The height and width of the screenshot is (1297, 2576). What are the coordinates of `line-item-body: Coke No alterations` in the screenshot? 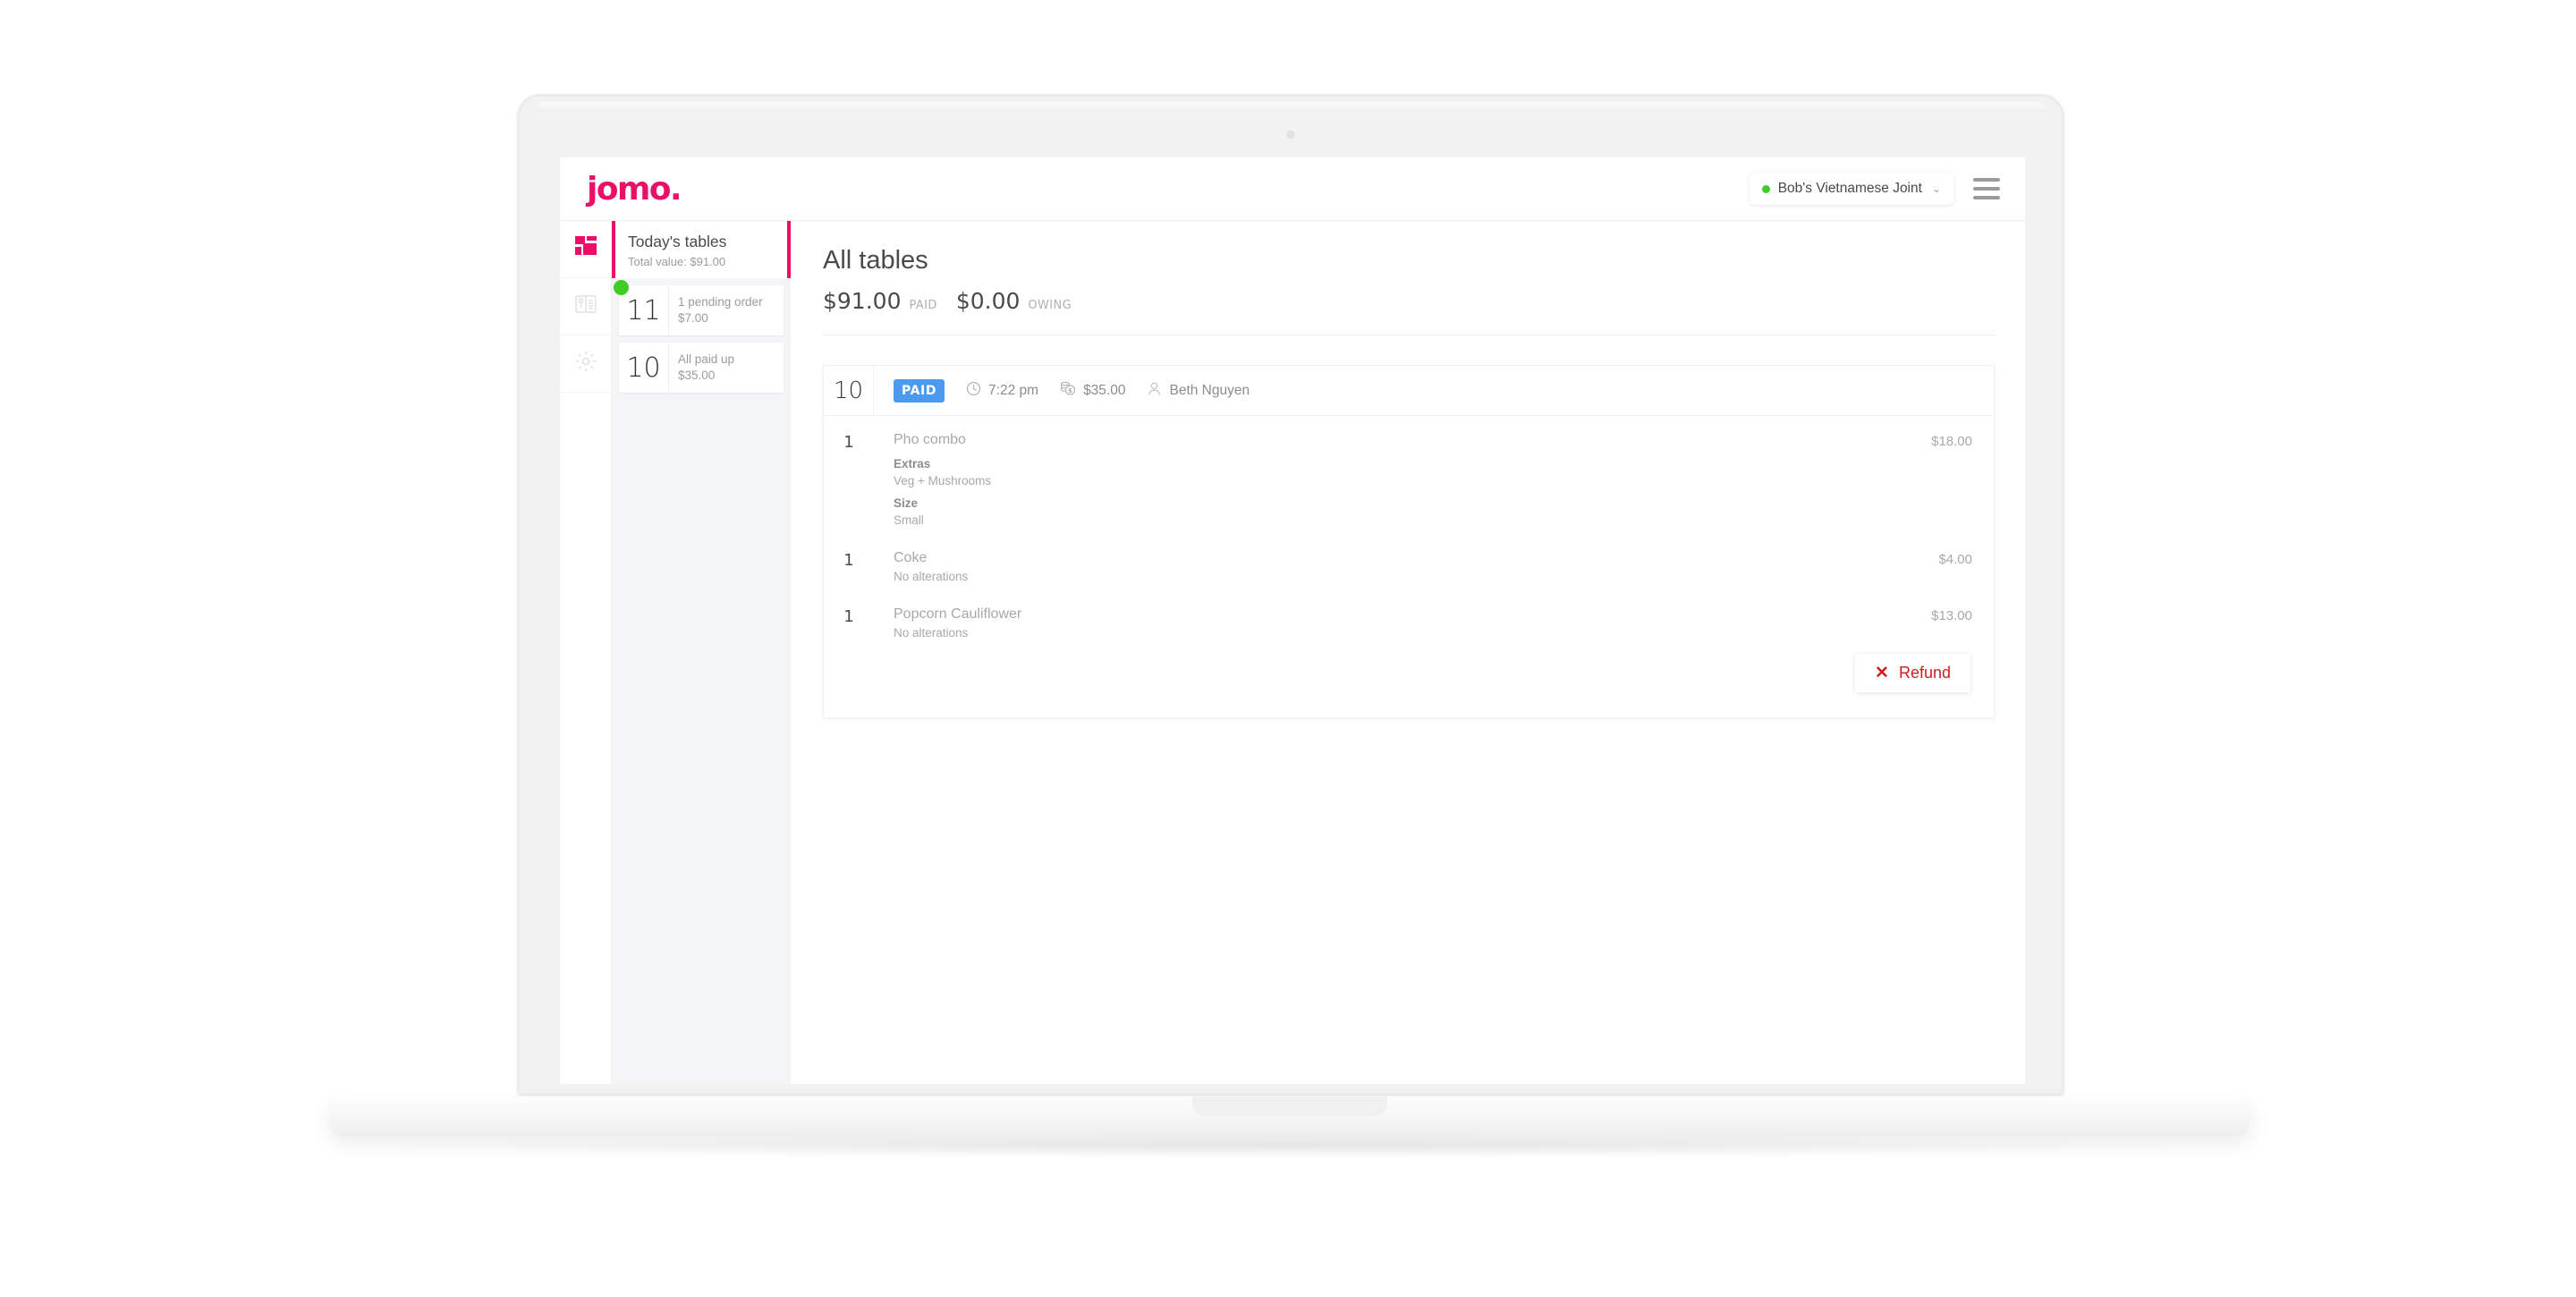 It's located at (1406, 566).